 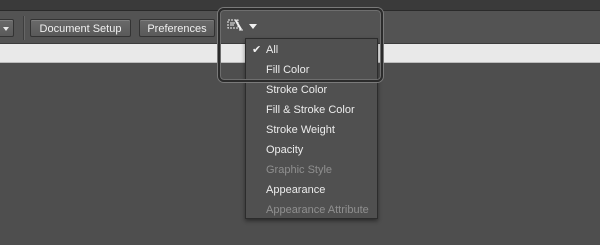 I want to click on menu-item-appearance-attribute: Appearance Attribute, so click(x=311, y=210).